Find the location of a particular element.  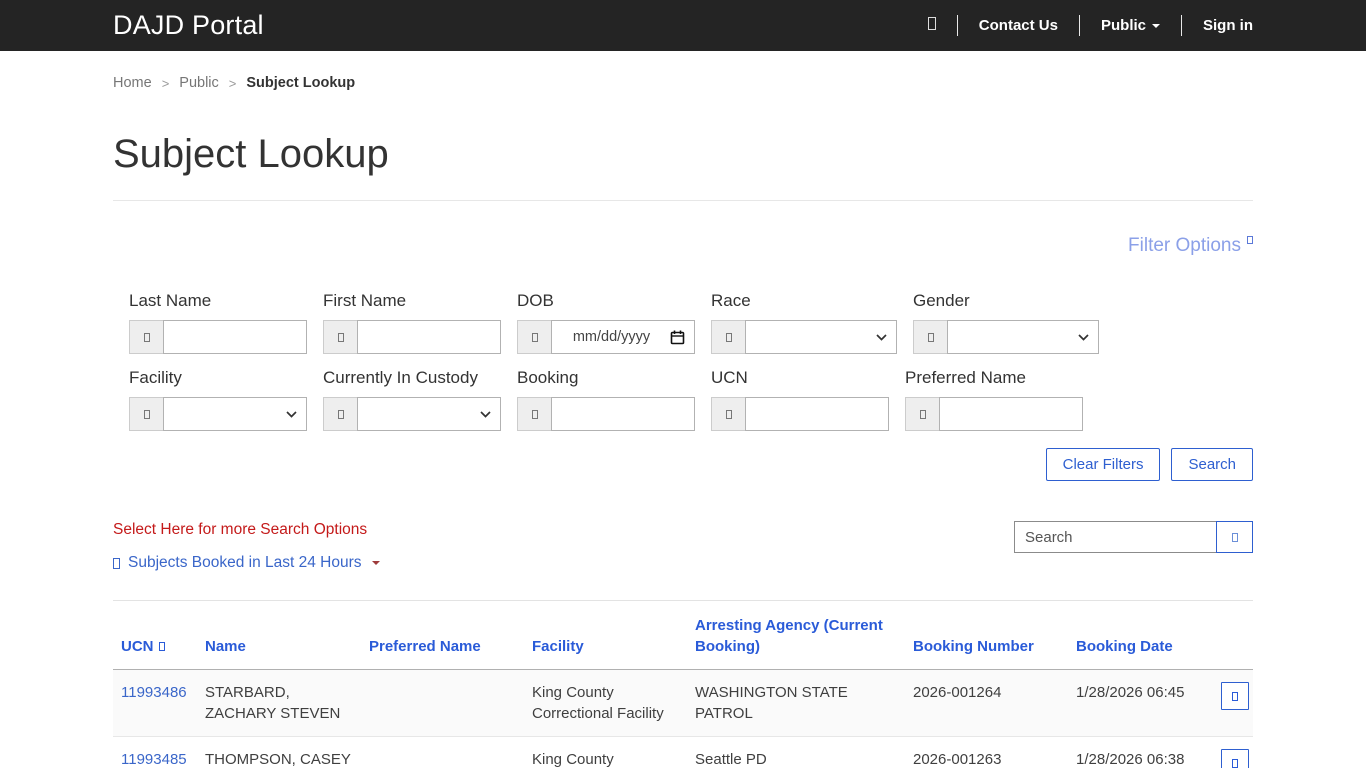

list-icon is located at coordinates (116, 563).